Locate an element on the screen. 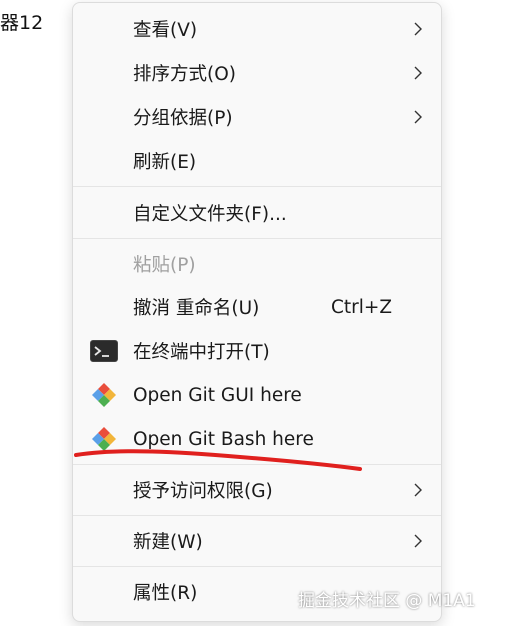 The image size is (512, 626). terminal-icon is located at coordinates (104, 351).